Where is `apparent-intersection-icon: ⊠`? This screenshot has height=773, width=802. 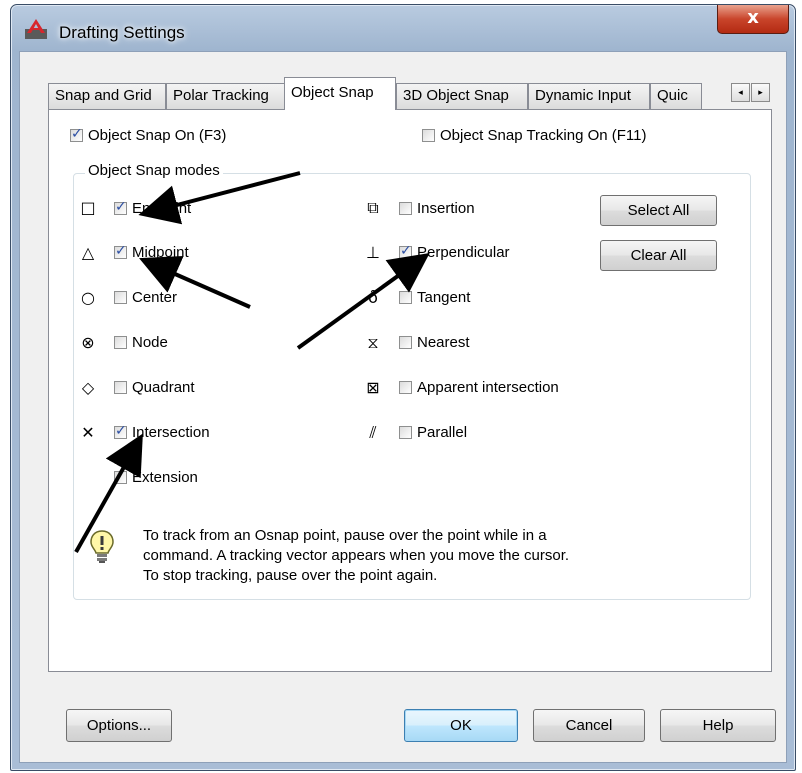
apparent-intersection-icon: ⊠ is located at coordinates (373, 387).